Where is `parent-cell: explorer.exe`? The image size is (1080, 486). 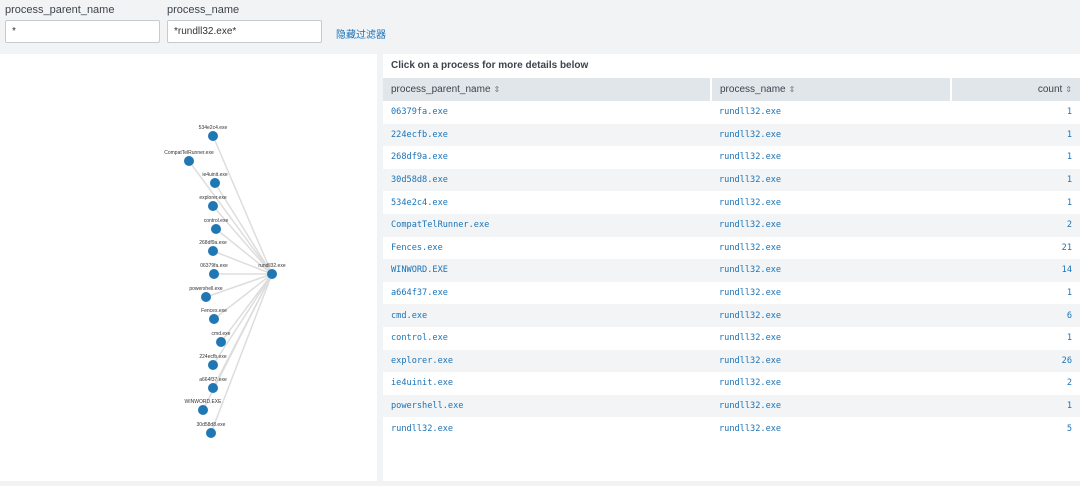 parent-cell: explorer.exe is located at coordinates (547, 361).